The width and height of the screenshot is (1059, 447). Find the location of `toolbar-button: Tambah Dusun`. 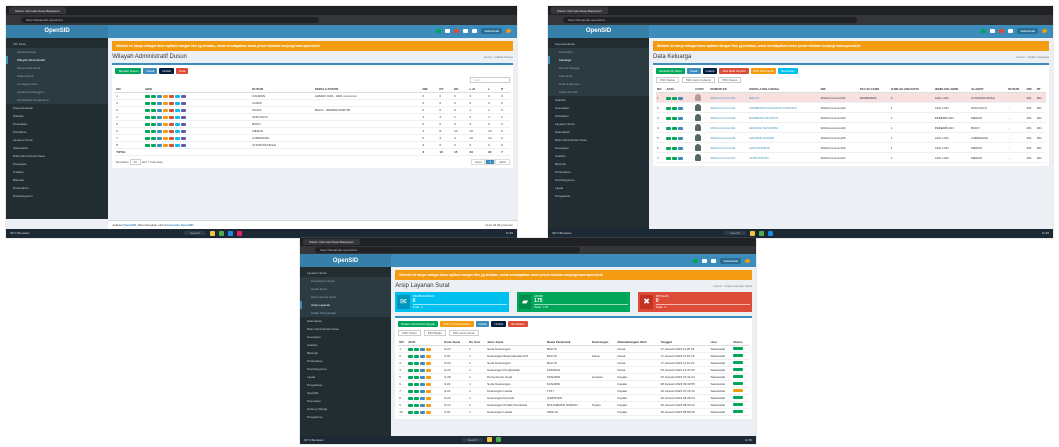

toolbar-button: Tambah Dusun is located at coordinates (128, 71).